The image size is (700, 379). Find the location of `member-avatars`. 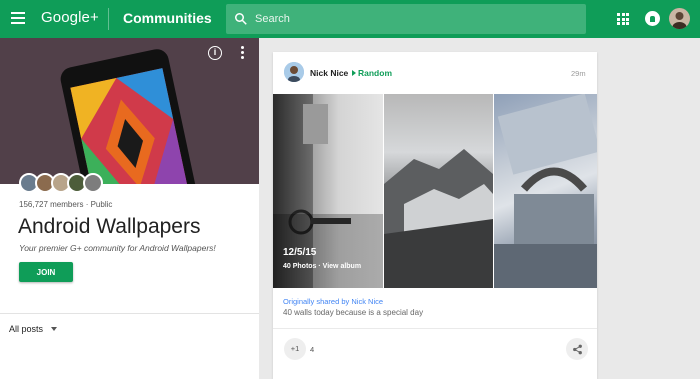

member-avatars is located at coordinates (61, 183).